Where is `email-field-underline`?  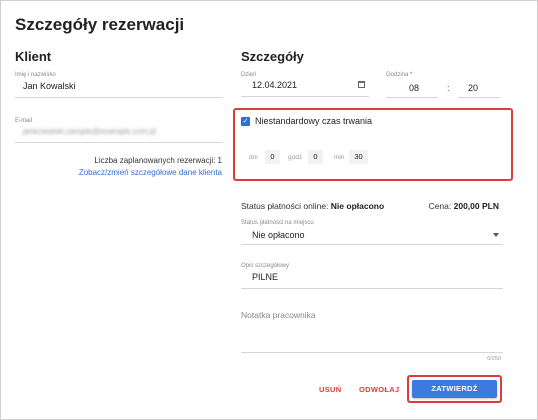
email-field-underline is located at coordinates (119, 142).